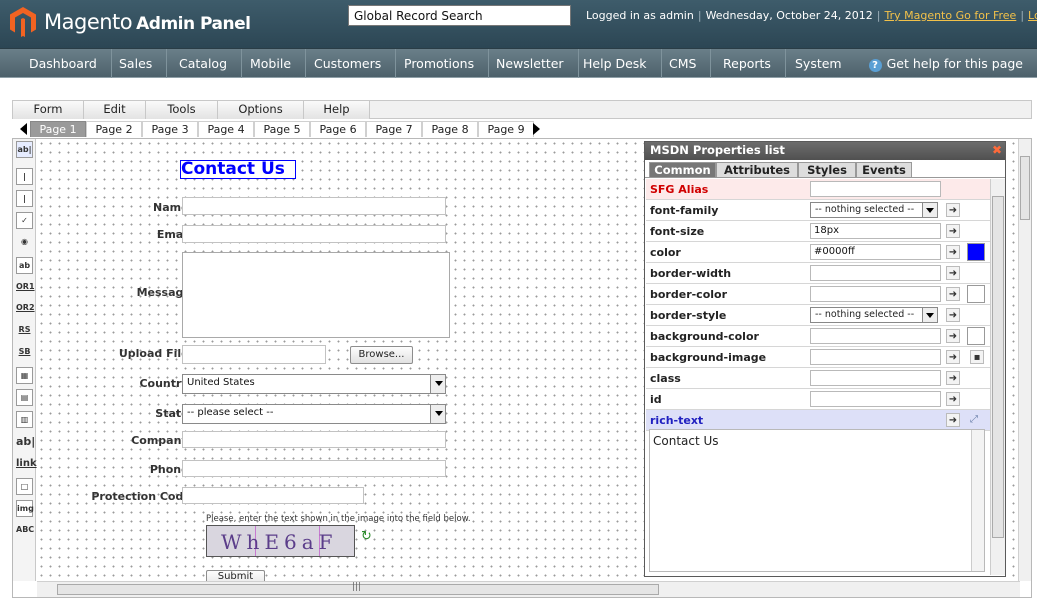  Describe the element at coordinates (58, 129) in the screenshot. I see `page-tab-1: Page 1` at that location.